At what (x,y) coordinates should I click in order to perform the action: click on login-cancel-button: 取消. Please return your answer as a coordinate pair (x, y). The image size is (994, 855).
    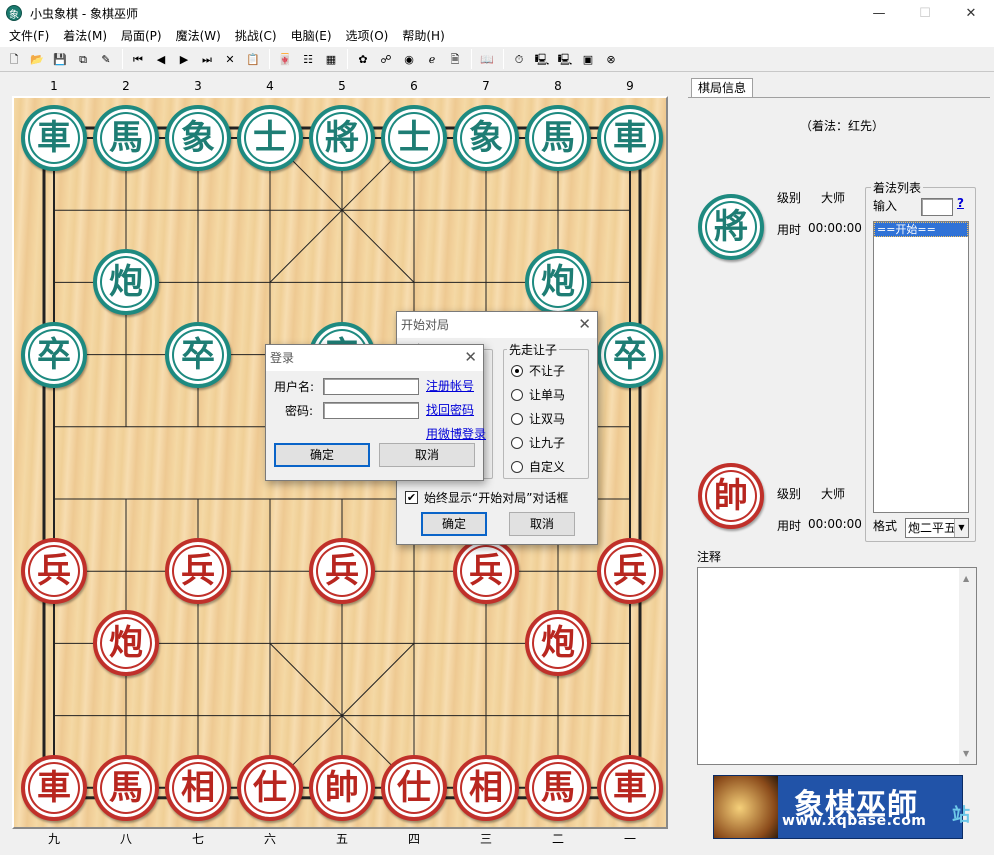
    Looking at the image, I should click on (427, 455).